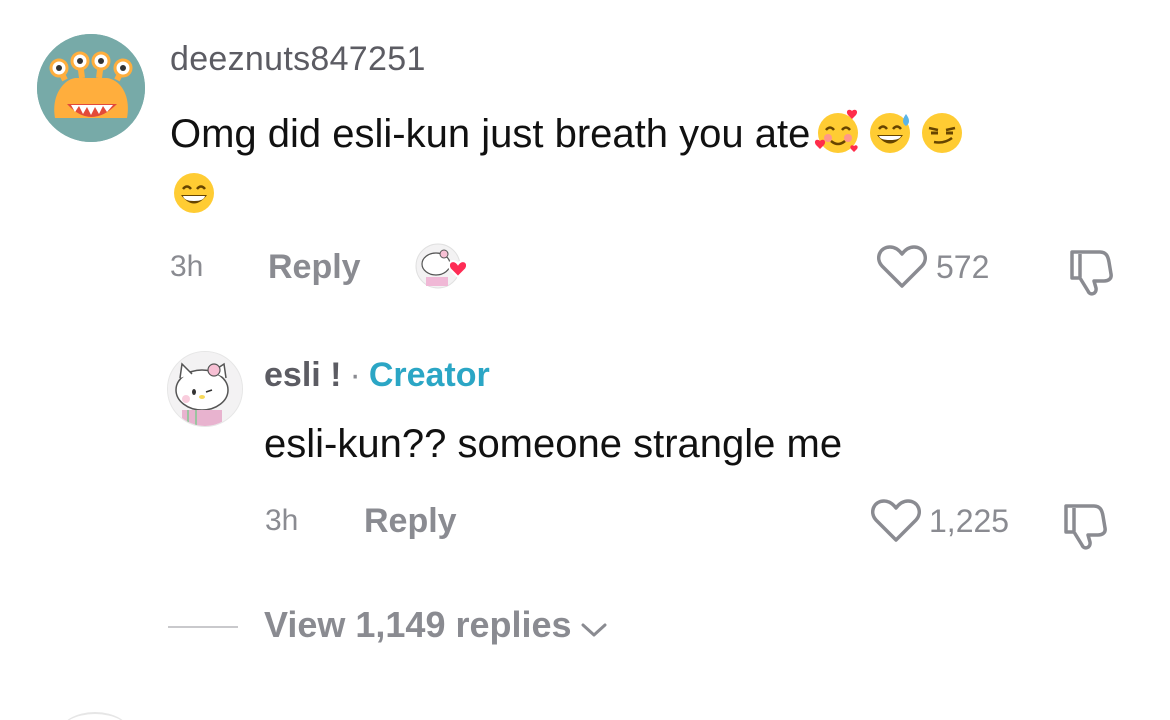 The height and width of the screenshot is (720, 1170). I want to click on view-replies-button: View 1,149 replies, so click(436, 625).